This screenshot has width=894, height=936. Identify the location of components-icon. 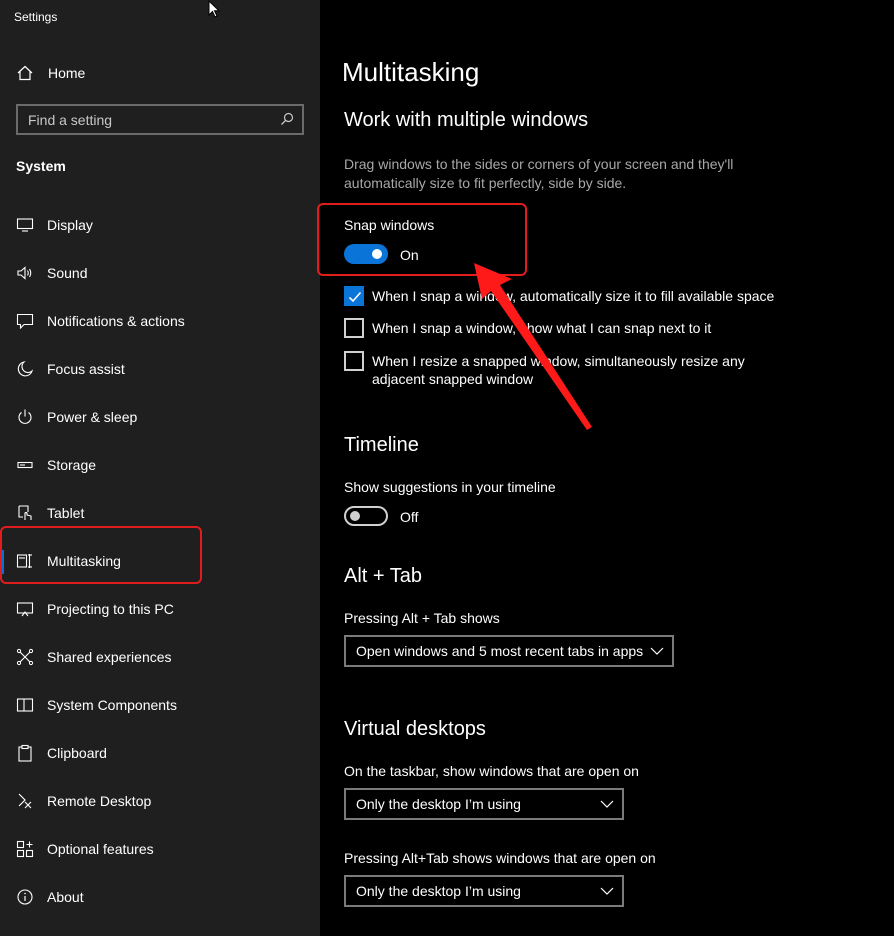
(25, 705).